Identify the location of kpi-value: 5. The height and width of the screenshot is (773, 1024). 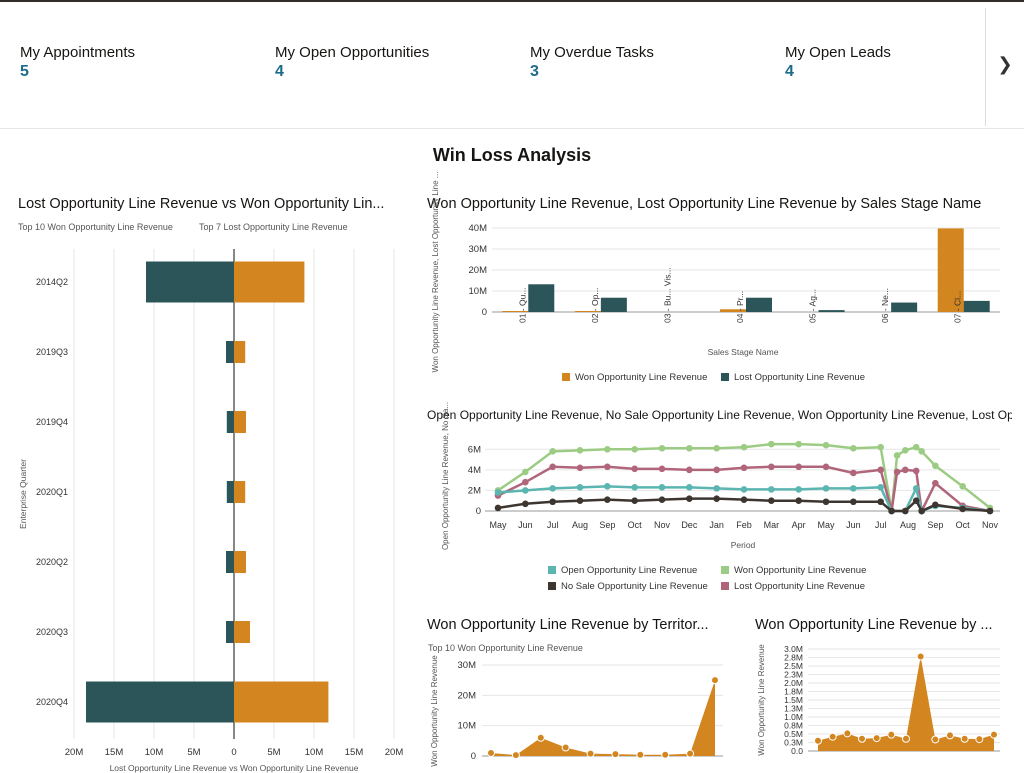
(77, 72).